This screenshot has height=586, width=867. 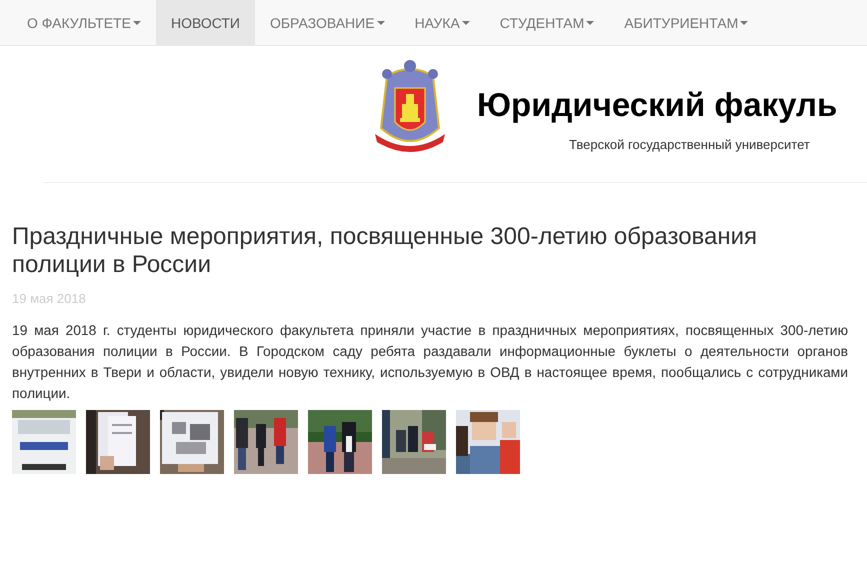 What do you see at coordinates (84, 22) in the screenshot?
I see `nav-link: О ФАКУЛЬТЕТЕ` at bounding box center [84, 22].